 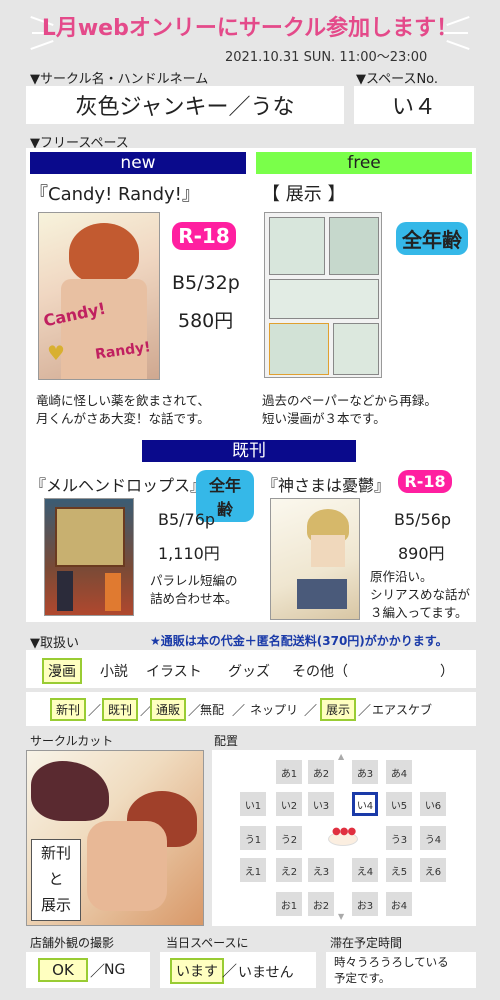 I want to click on free-bar: free, so click(x=364, y=163).